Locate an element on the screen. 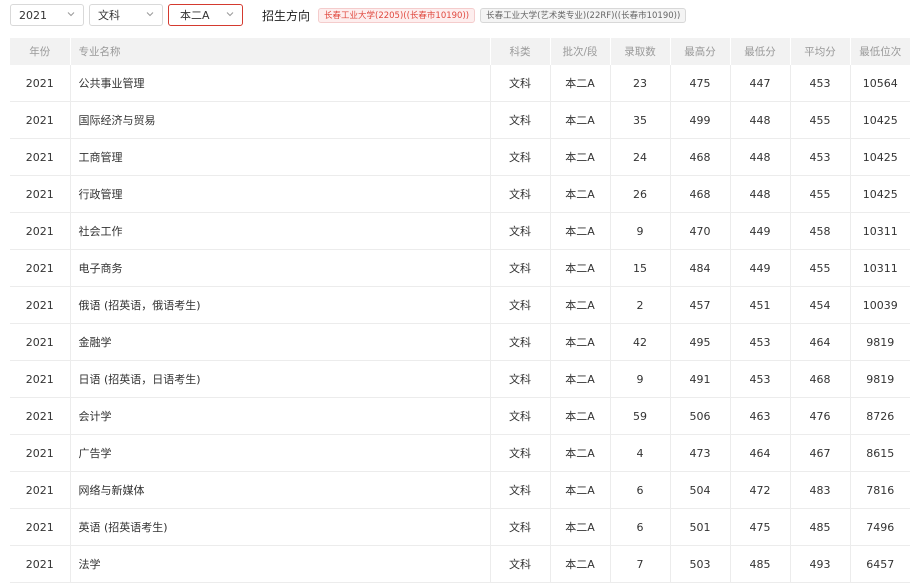  cell-avg-score: 464 is located at coordinates (820, 342).